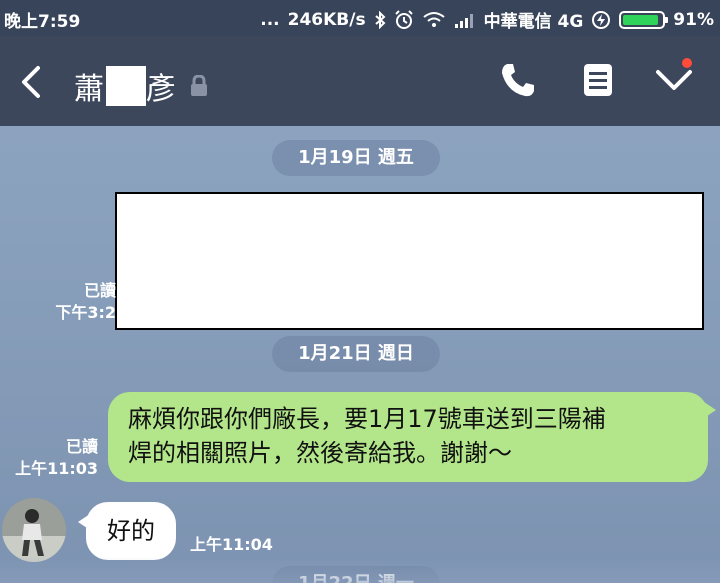 The height and width of the screenshot is (583, 720). I want to click on contact-name-last: 彥, so click(161, 89).